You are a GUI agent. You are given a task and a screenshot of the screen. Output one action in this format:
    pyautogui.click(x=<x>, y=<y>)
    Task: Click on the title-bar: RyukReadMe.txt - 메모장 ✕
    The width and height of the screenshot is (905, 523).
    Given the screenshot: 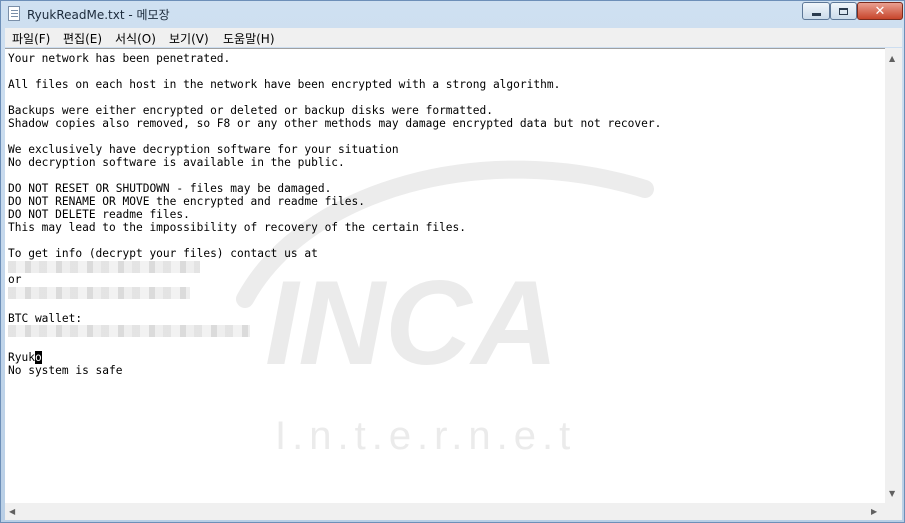 What is the action you would take?
    pyautogui.click(x=453, y=14)
    